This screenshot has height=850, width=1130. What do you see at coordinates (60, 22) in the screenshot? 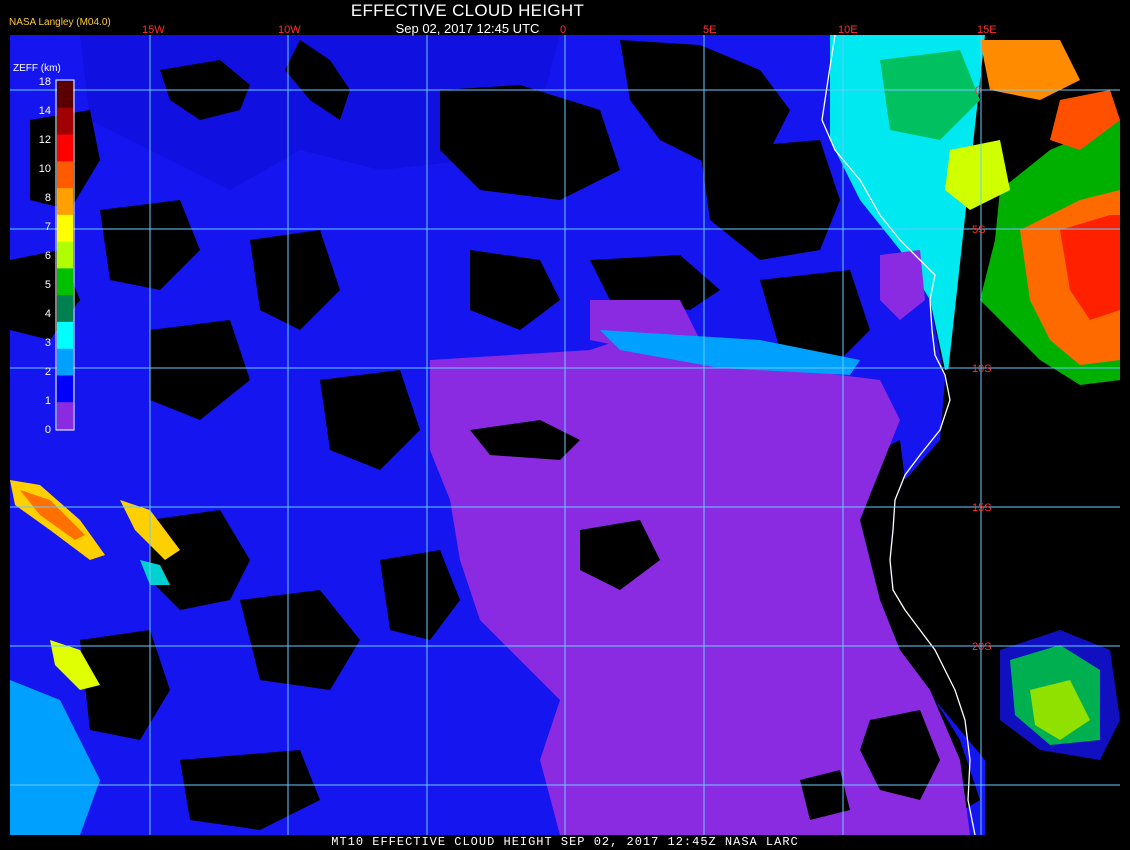
I see `source-label: NASA Langley (M04.0)` at bounding box center [60, 22].